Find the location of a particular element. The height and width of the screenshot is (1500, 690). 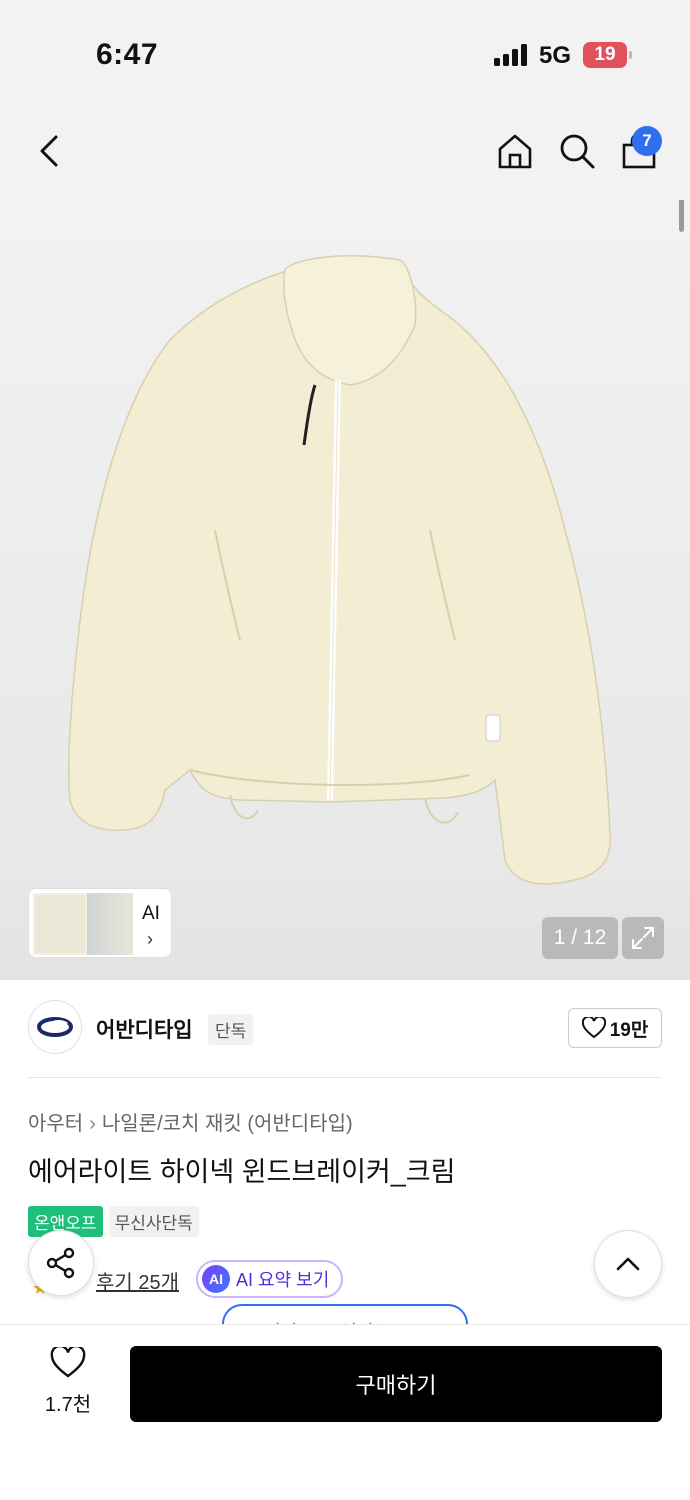

top-navigation is located at coordinates (345, 155).